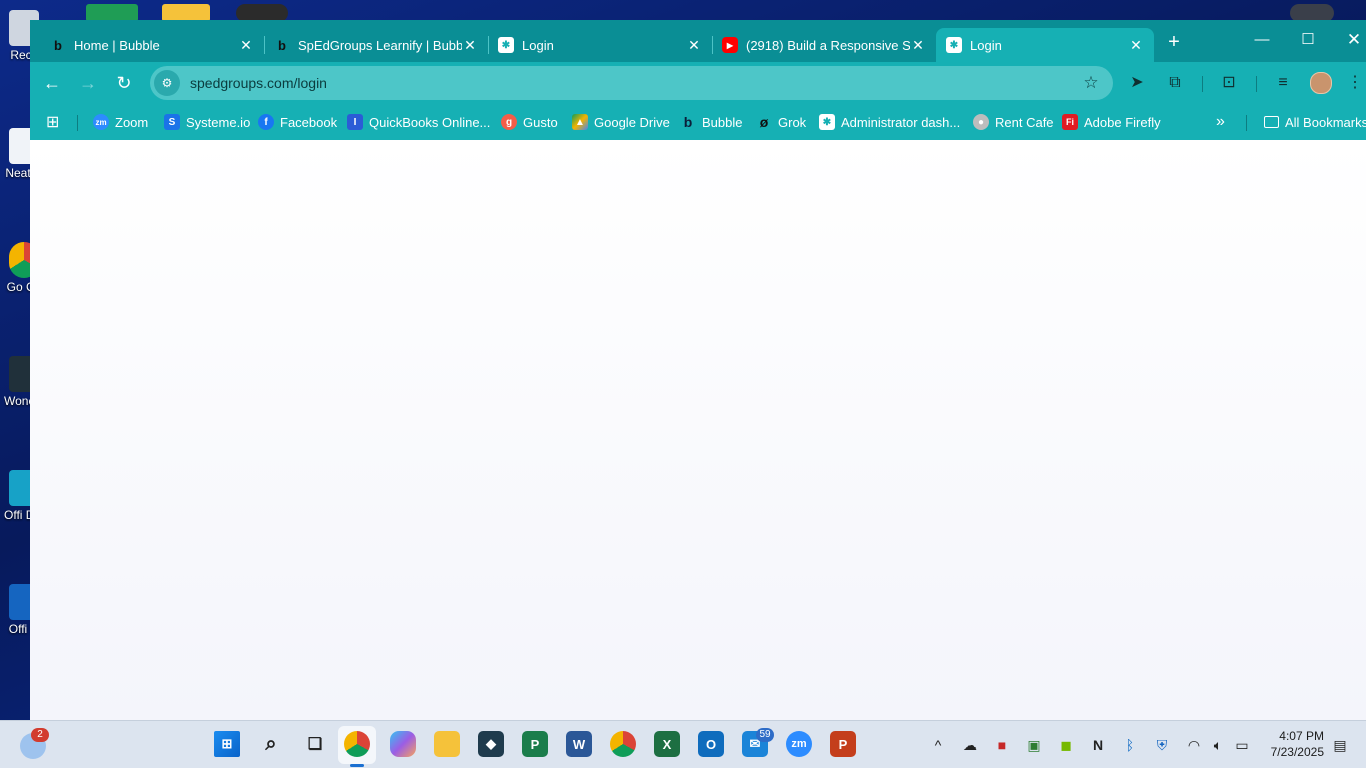  I want to click on bookmark-rent-cafe: ● Rent Cafe, so click(1013, 122).